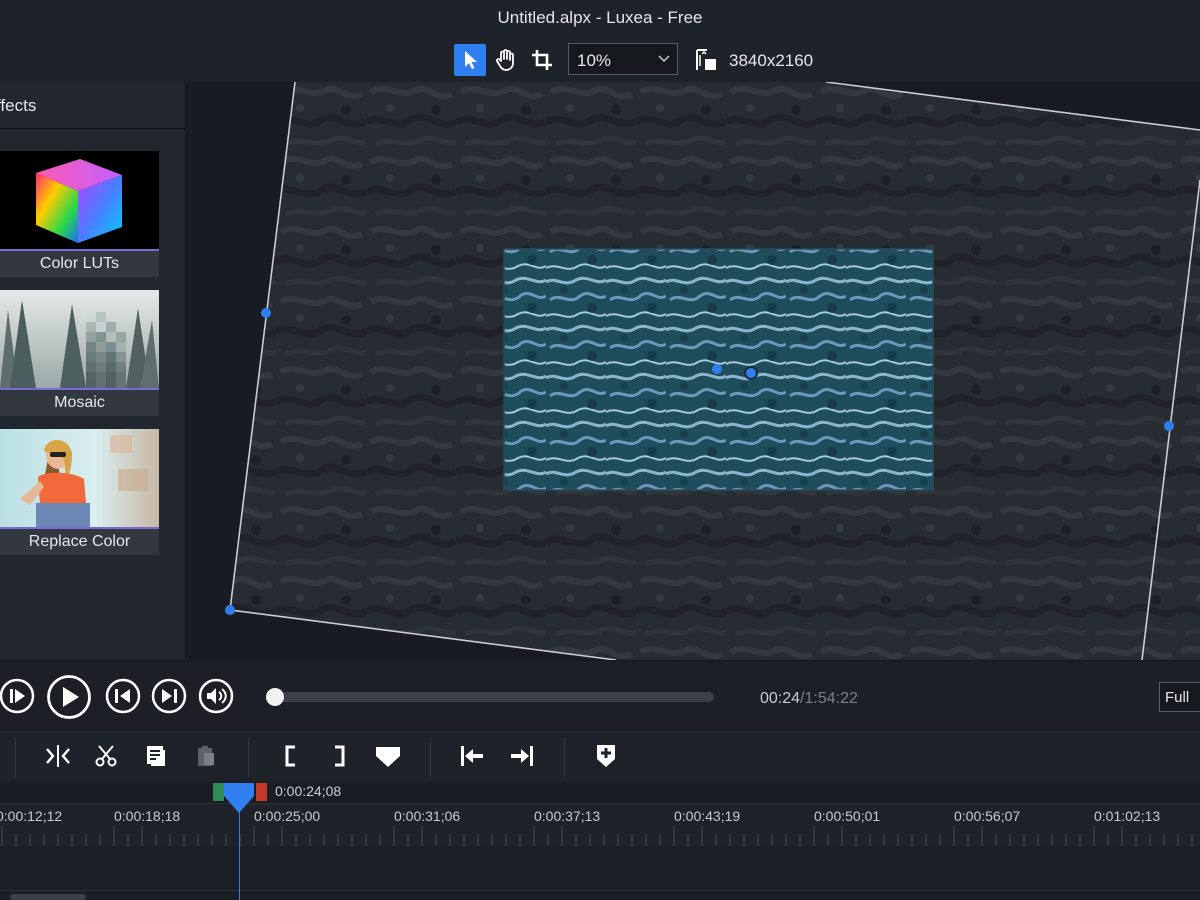 The image size is (1200, 900). What do you see at coordinates (771, 60) in the screenshot?
I see `resolution-label: 3840x2160` at bounding box center [771, 60].